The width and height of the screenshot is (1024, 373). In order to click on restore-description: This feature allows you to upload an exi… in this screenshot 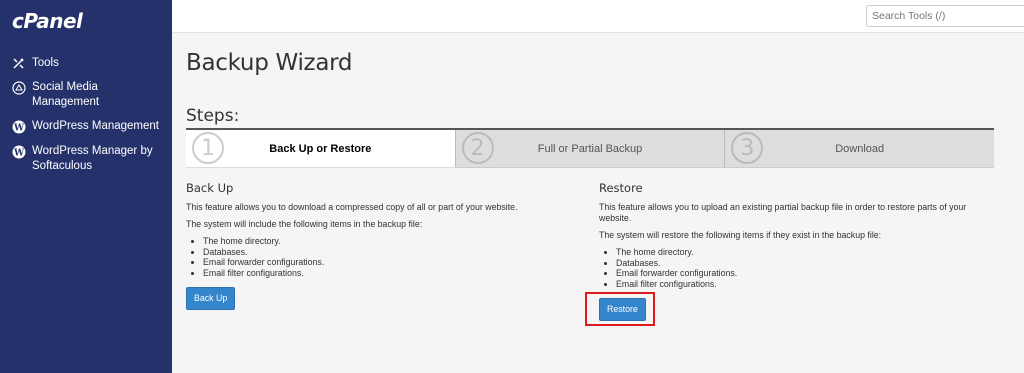, I will do `click(783, 212)`.